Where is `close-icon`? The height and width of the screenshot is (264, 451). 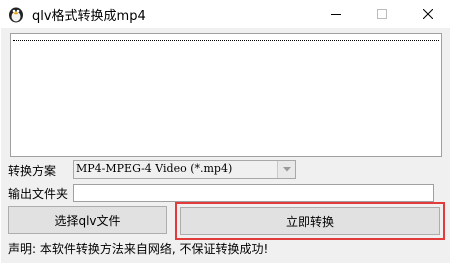
close-icon is located at coordinates (428, 14).